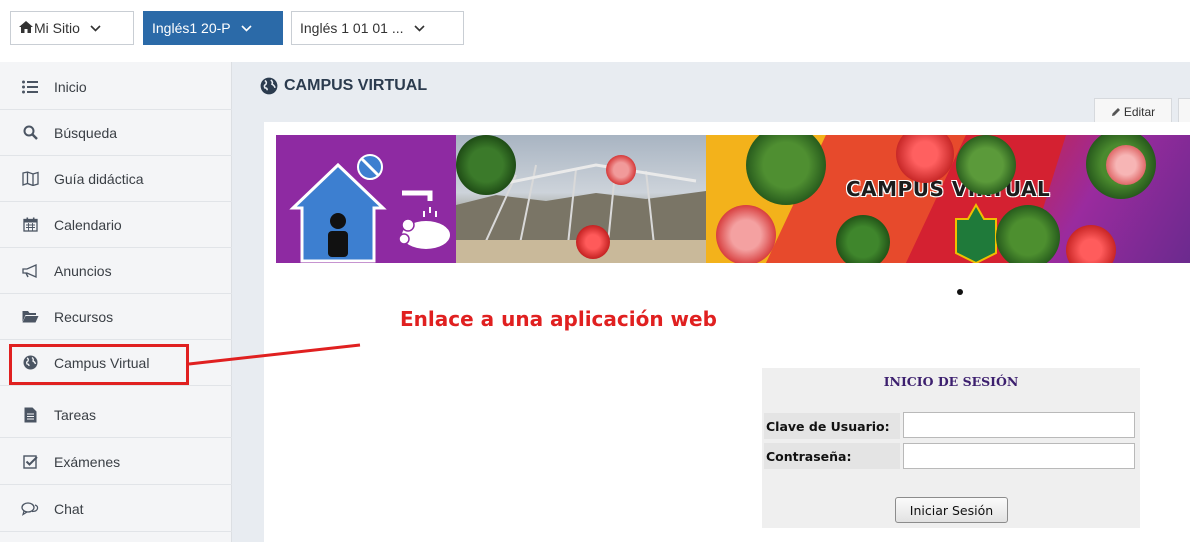 This screenshot has width=1190, height=542. I want to click on edit-button: Editar, so click(1133, 111).